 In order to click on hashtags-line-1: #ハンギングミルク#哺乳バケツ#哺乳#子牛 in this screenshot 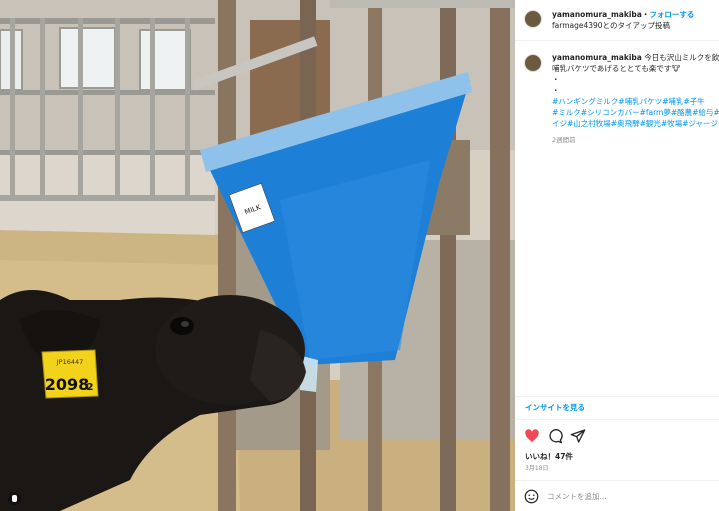, I will do `click(635, 101)`.